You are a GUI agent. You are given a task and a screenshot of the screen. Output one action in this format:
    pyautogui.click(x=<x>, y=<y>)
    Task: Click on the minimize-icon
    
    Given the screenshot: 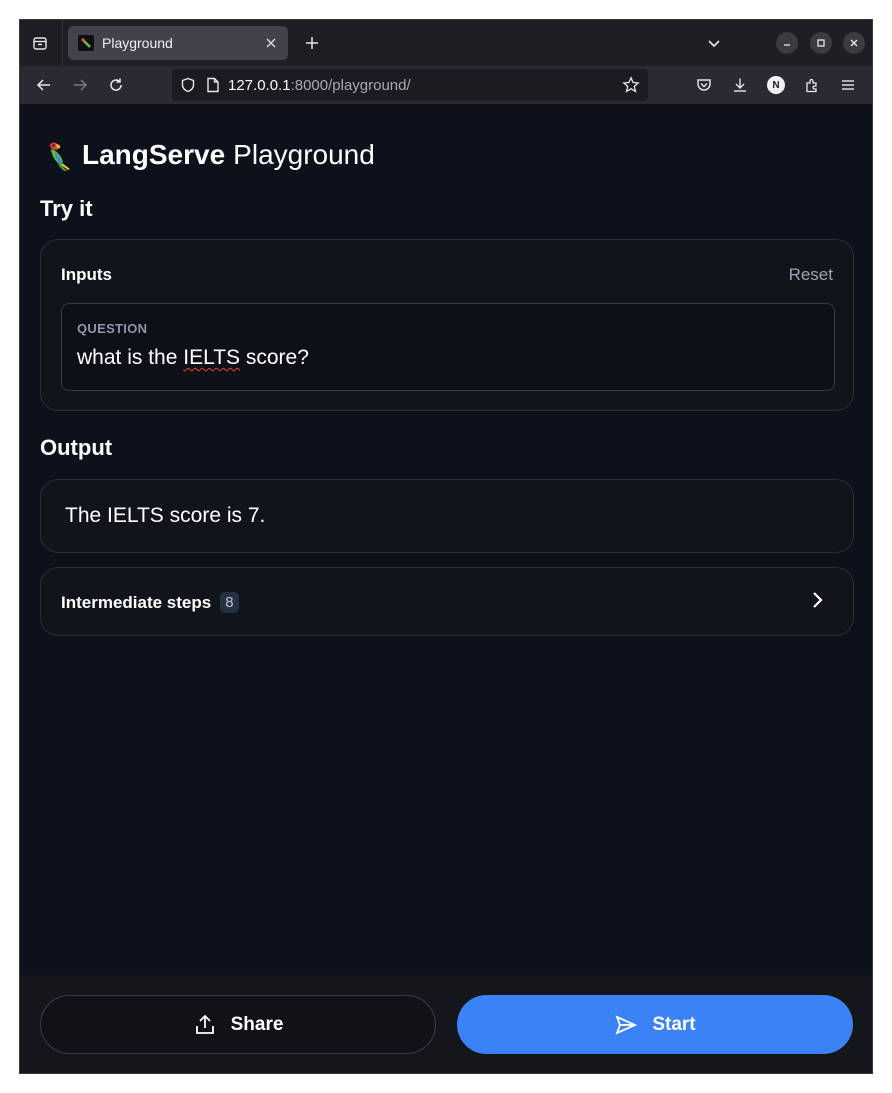 What is the action you would take?
    pyautogui.click(x=787, y=43)
    